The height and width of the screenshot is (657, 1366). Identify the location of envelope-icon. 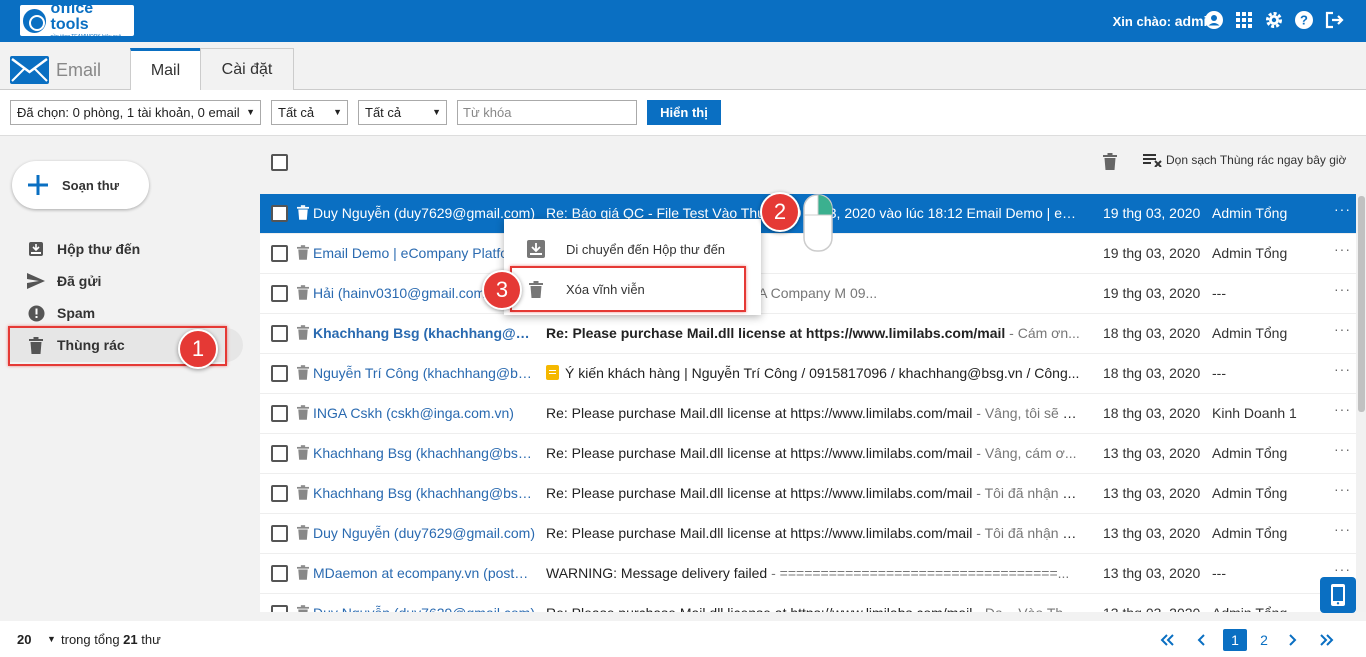
(29, 70).